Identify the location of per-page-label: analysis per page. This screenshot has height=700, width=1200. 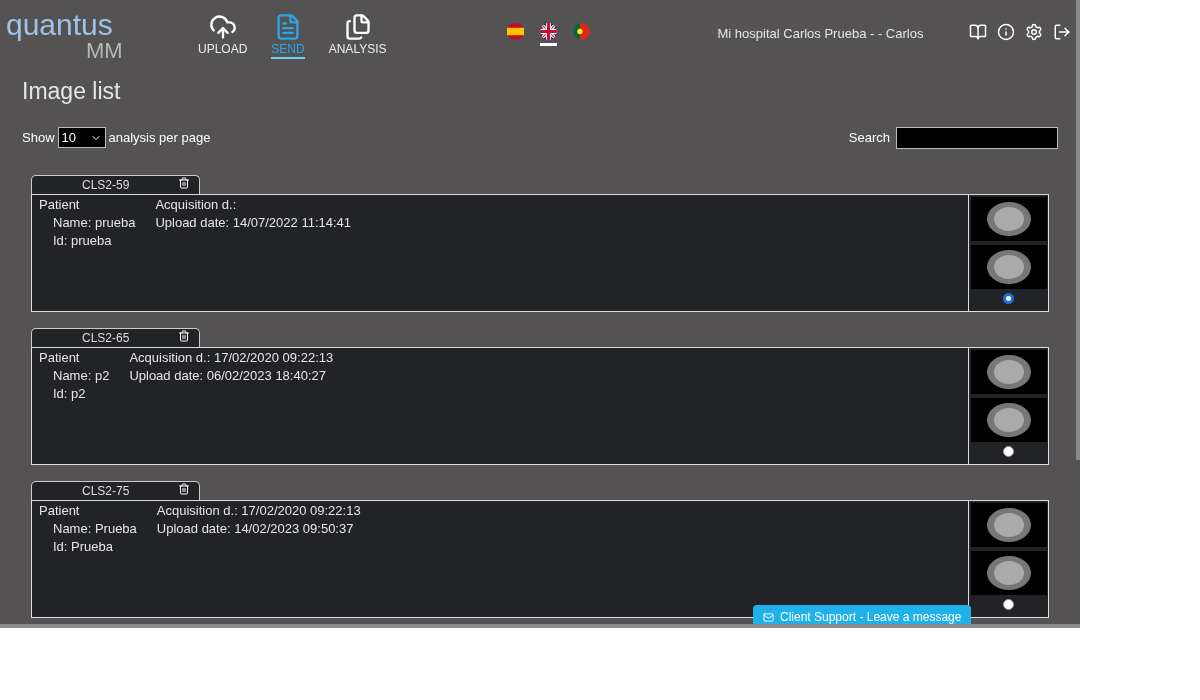
(159, 137).